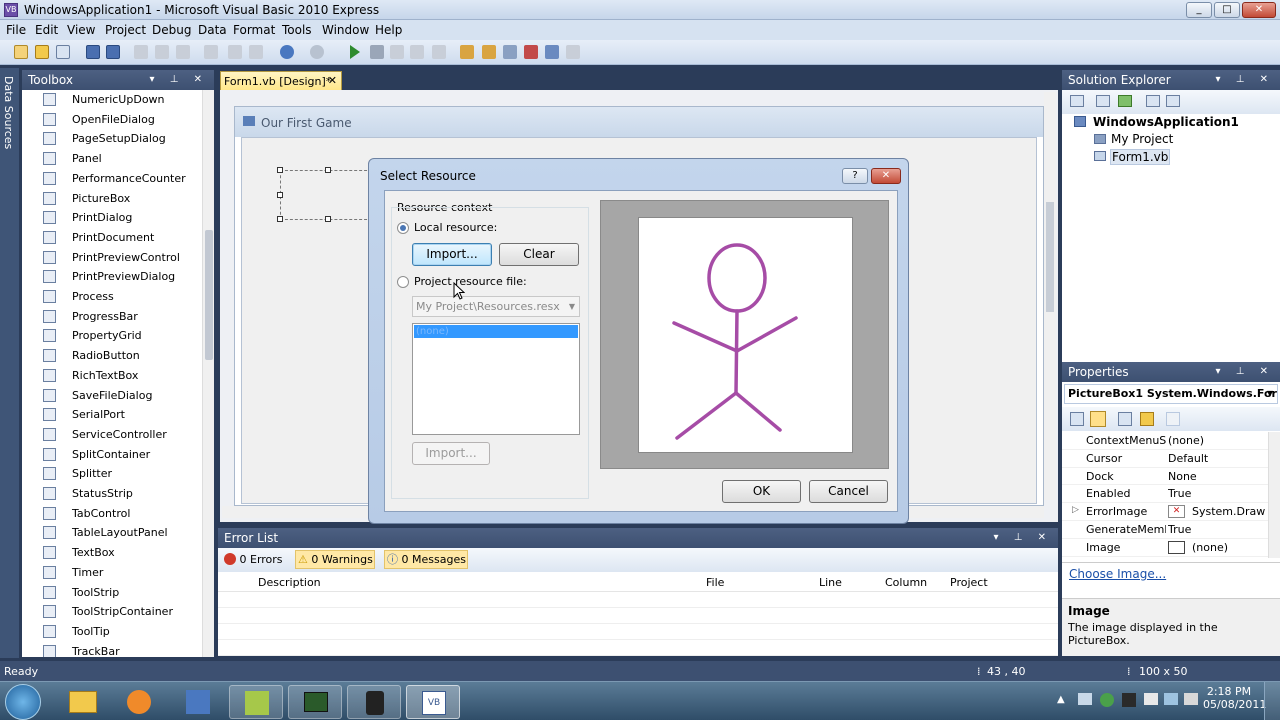 The height and width of the screenshot is (720, 1280). What do you see at coordinates (1173, 101) in the screenshot?
I see `view-designer-icon` at bounding box center [1173, 101].